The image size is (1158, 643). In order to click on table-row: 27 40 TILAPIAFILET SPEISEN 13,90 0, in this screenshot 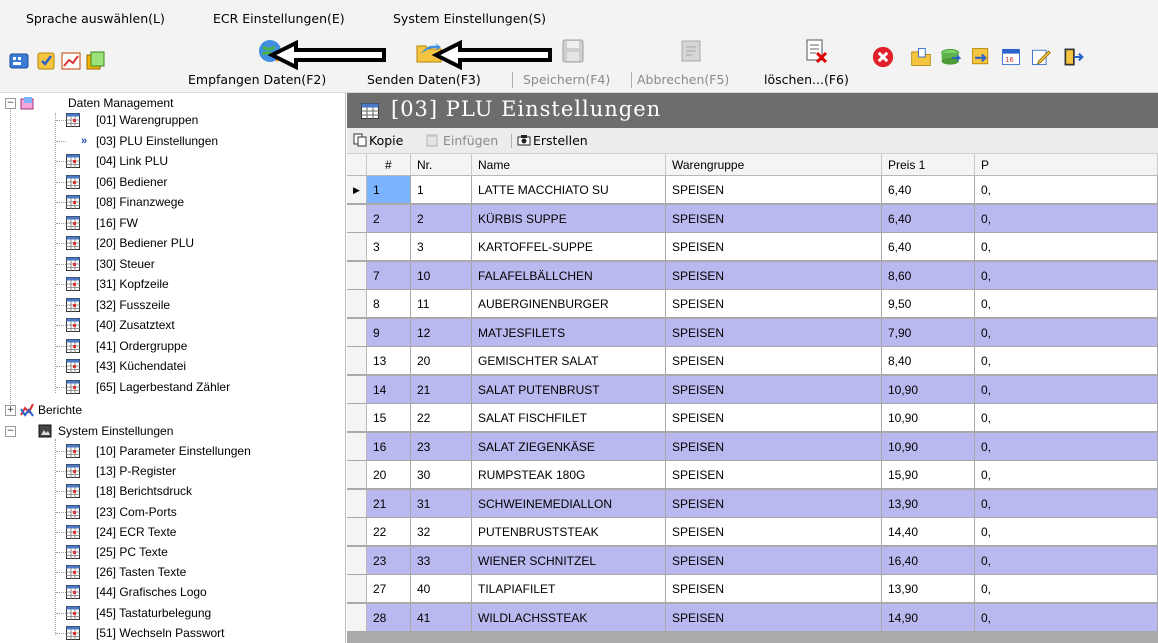, I will do `click(752, 589)`.